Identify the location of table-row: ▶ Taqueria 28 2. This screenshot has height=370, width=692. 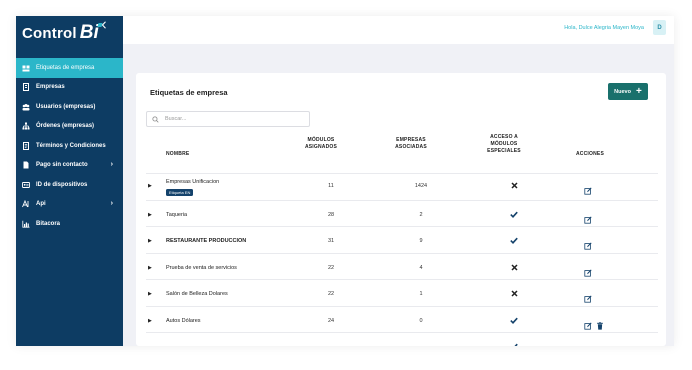
(402, 213).